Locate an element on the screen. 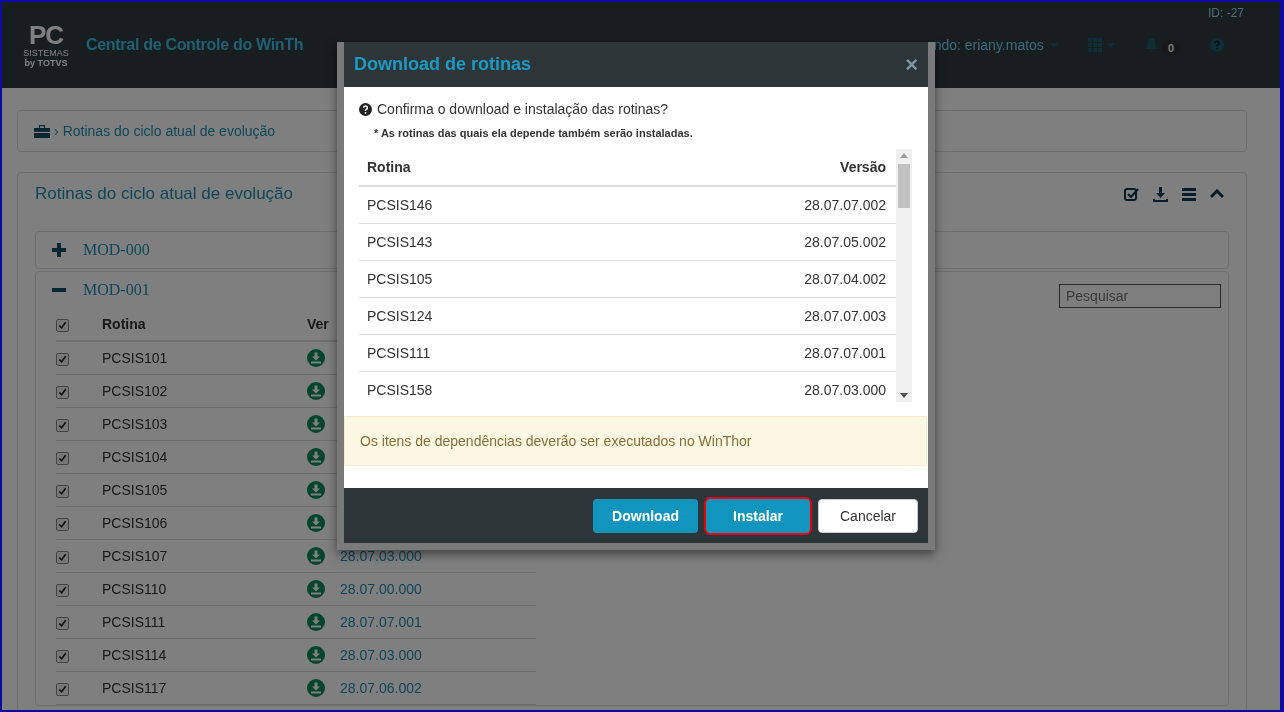 The height and width of the screenshot is (712, 1284). table-cell: 28.07.07.002 is located at coordinates (845, 205).